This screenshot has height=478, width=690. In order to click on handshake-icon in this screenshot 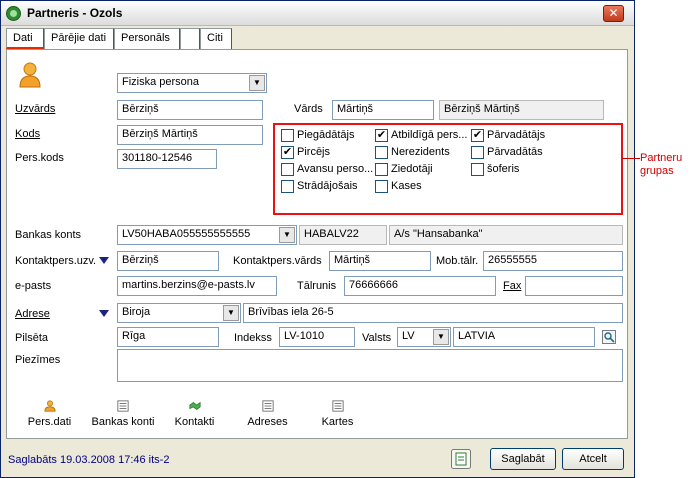, I will do `click(194, 405)`.